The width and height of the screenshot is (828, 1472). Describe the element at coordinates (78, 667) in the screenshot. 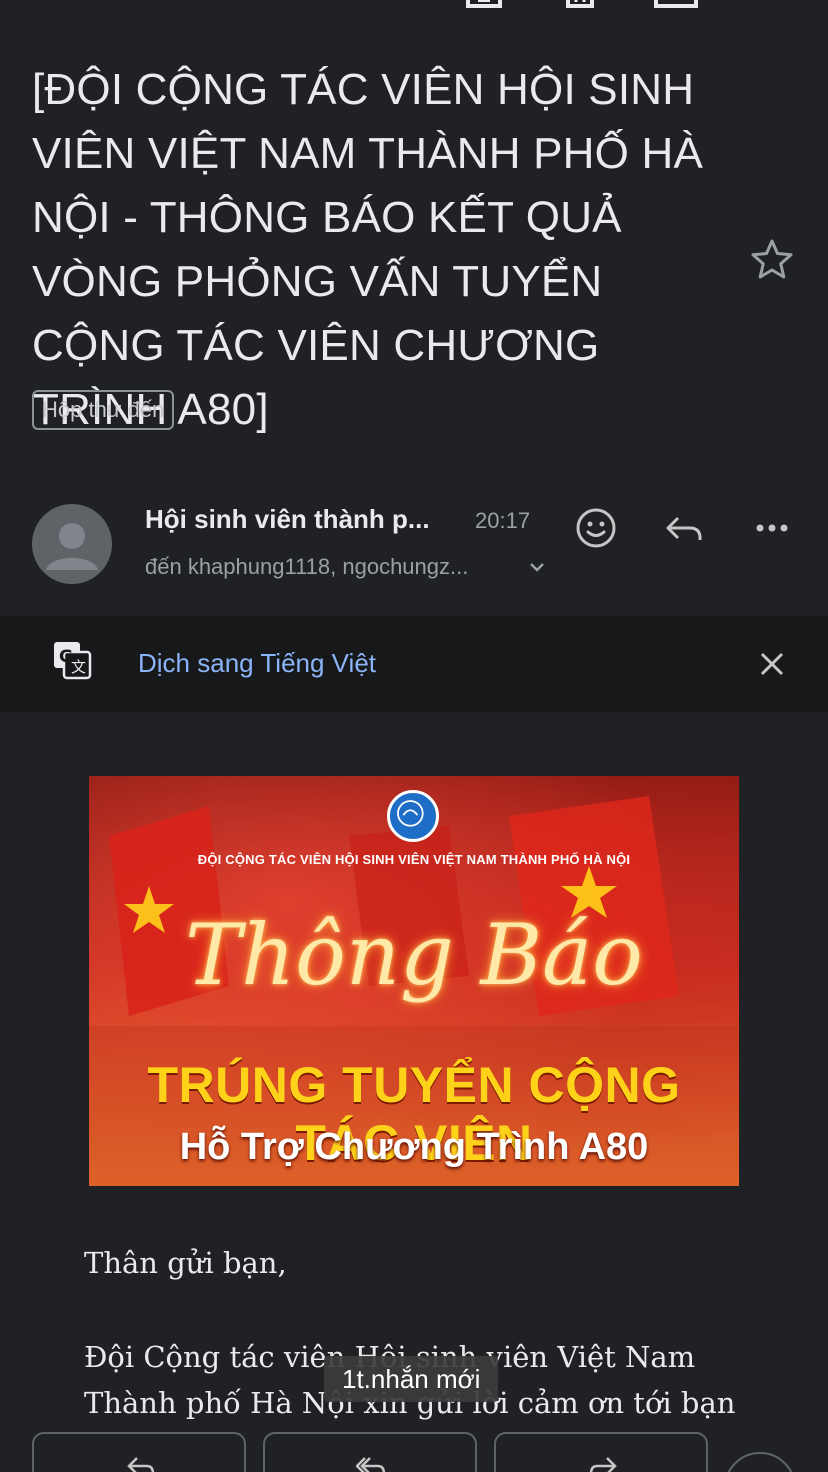

I see `svg-text: 文` at that location.